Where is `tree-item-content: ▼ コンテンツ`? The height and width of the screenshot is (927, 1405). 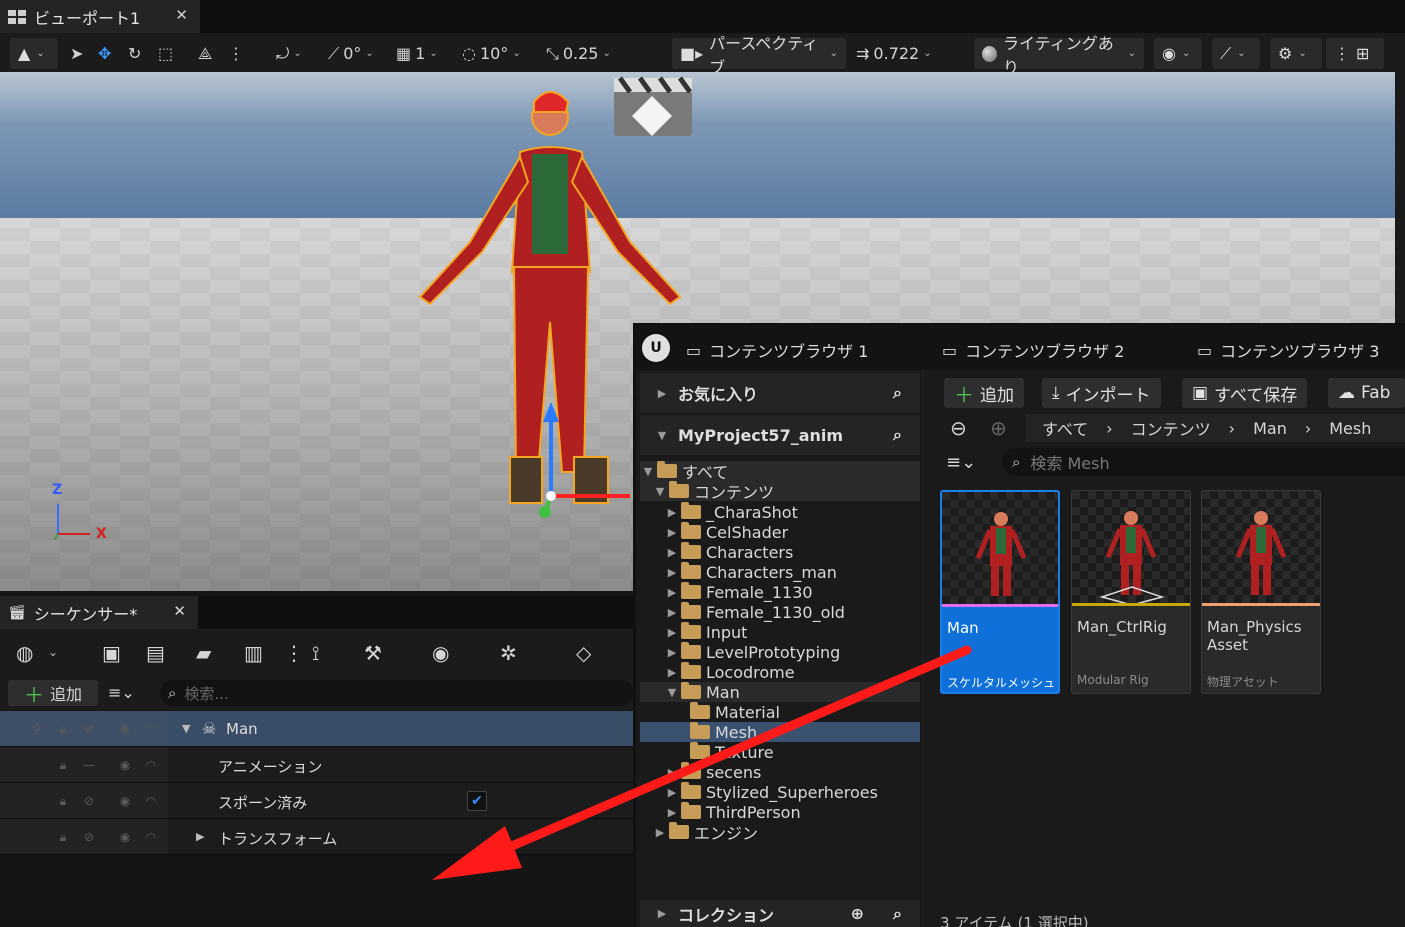 tree-item-content: ▼ コンテンツ is located at coordinates (714, 491).